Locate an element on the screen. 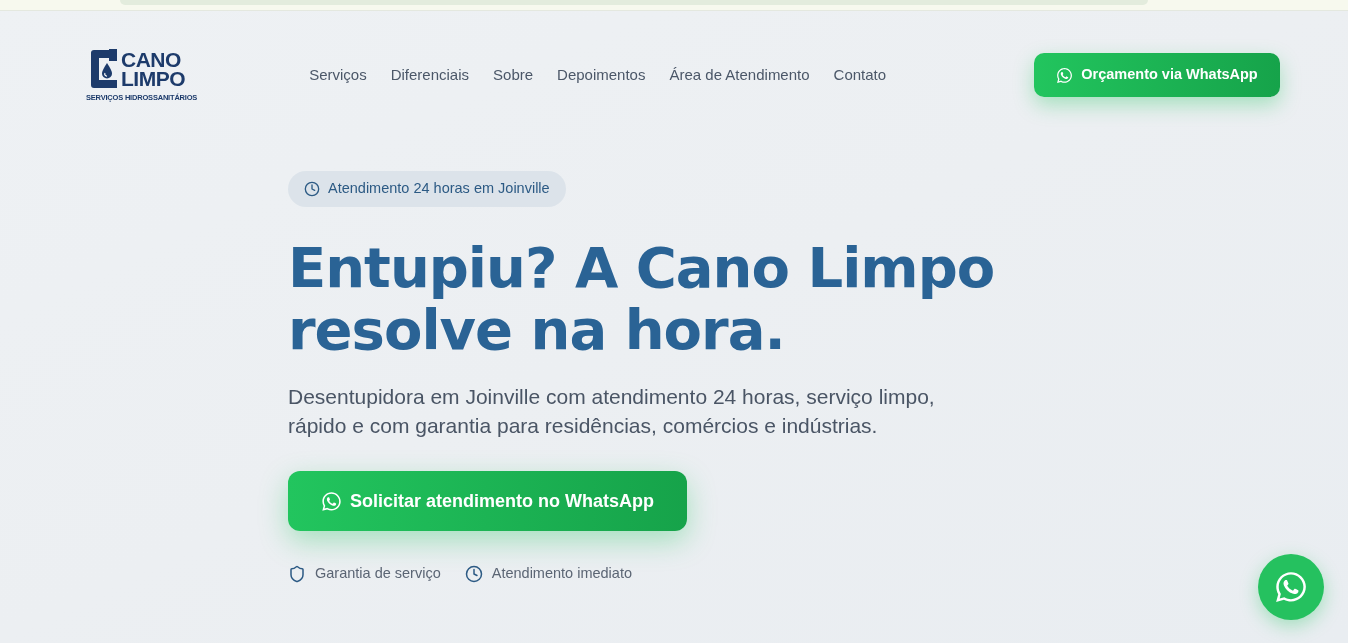 The image size is (1348, 643). nav-link: Área de Atendimento is located at coordinates (739, 75).